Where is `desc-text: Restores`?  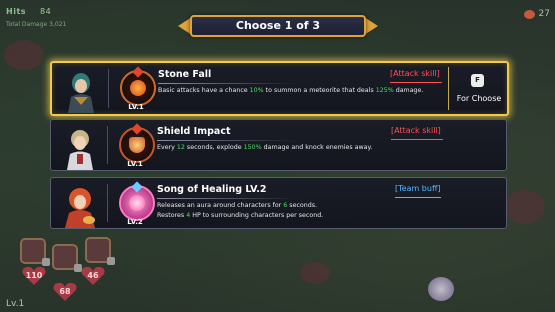
desc-text: Restores is located at coordinates (172, 215).